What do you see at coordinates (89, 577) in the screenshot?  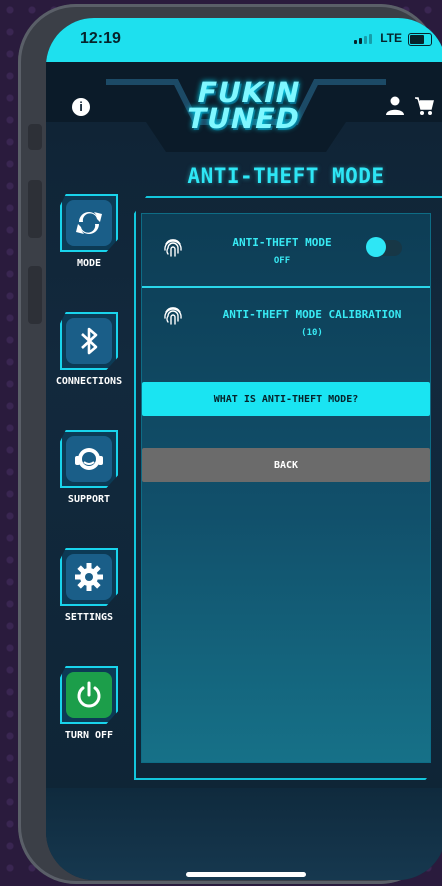 I see `gear-icon` at bounding box center [89, 577].